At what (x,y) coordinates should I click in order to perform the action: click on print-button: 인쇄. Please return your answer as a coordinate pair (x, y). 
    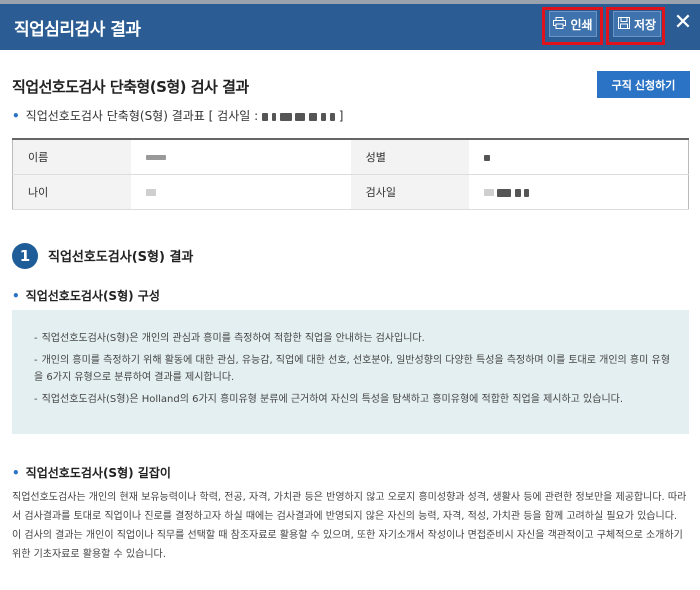
    Looking at the image, I should click on (573, 24).